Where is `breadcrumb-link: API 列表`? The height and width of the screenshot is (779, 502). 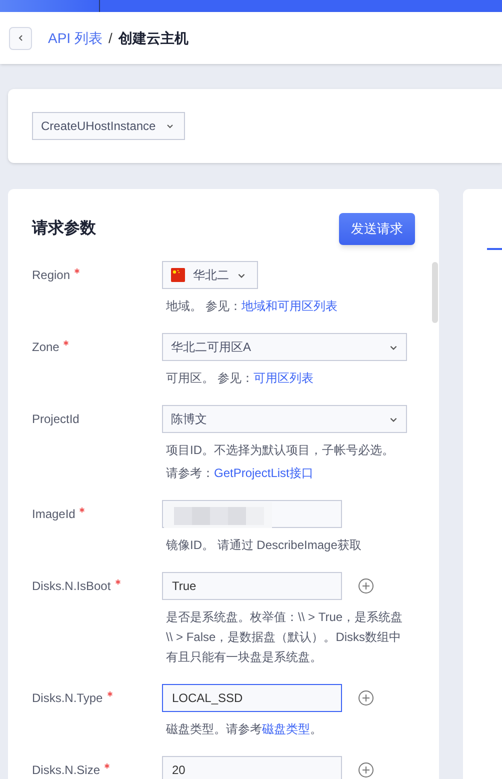
breadcrumb-link: API 列表 is located at coordinates (75, 38).